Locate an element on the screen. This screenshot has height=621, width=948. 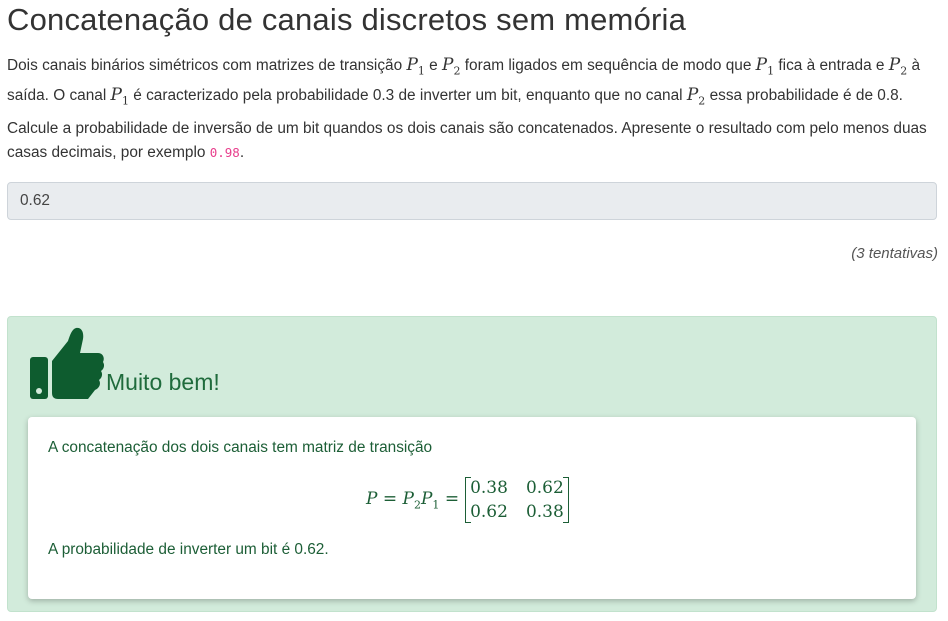
answer-input: 0.62 is located at coordinates (472, 201).